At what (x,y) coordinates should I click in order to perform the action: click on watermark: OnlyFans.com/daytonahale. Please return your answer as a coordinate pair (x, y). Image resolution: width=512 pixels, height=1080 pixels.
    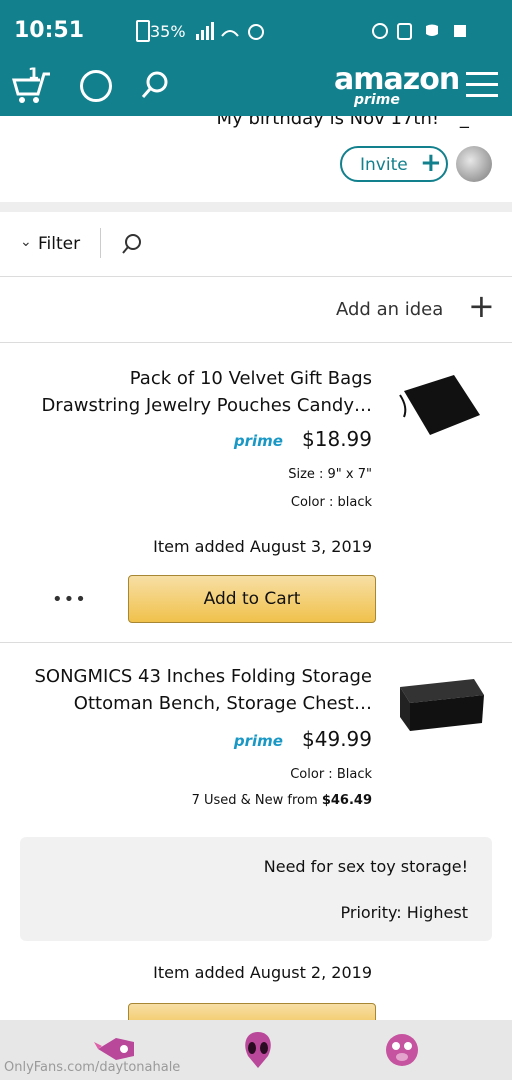
    Looking at the image, I should click on (92, 1067).